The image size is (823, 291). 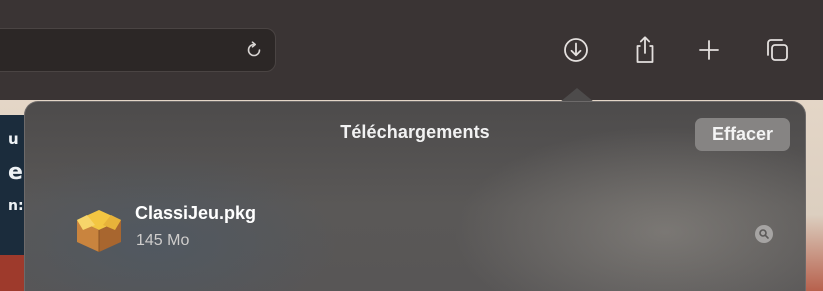 I want to click on clear-button: Effacer, so click(x=742, y=134).